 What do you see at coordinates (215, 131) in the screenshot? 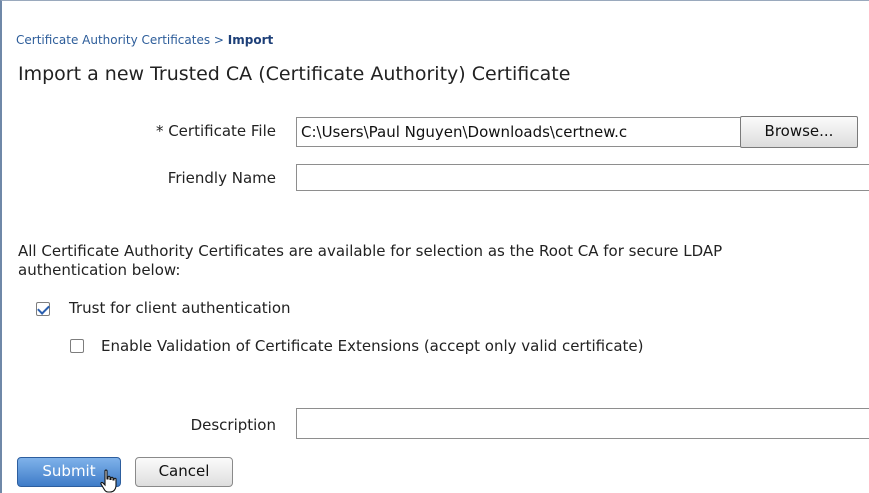
I see `certificate-file-label: * Certificate File` at bounding box center [215, 131].